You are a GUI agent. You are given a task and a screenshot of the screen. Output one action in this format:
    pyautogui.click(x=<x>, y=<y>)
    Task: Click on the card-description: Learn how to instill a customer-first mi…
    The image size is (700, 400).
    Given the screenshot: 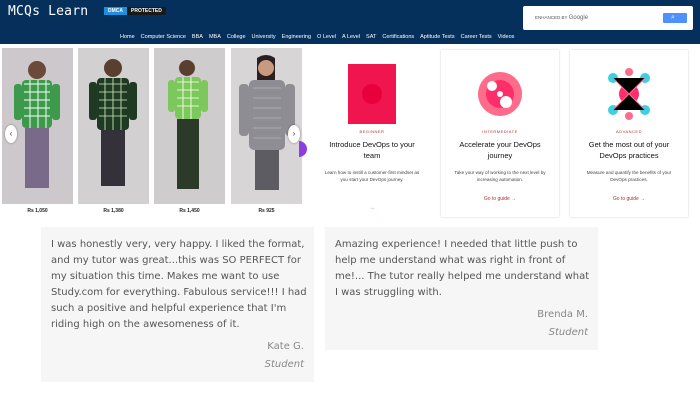 What is the action you would take?
    pyautogui.click(x=372, y=176)
    